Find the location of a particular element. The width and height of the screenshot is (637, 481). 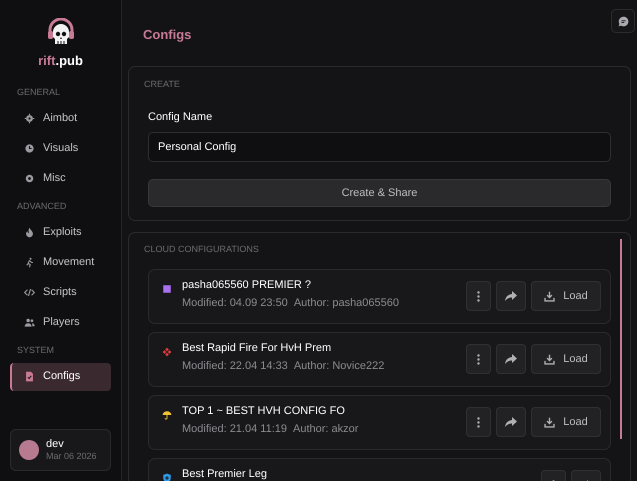

nav-item: Exploits is located at coordinates (60, 232).